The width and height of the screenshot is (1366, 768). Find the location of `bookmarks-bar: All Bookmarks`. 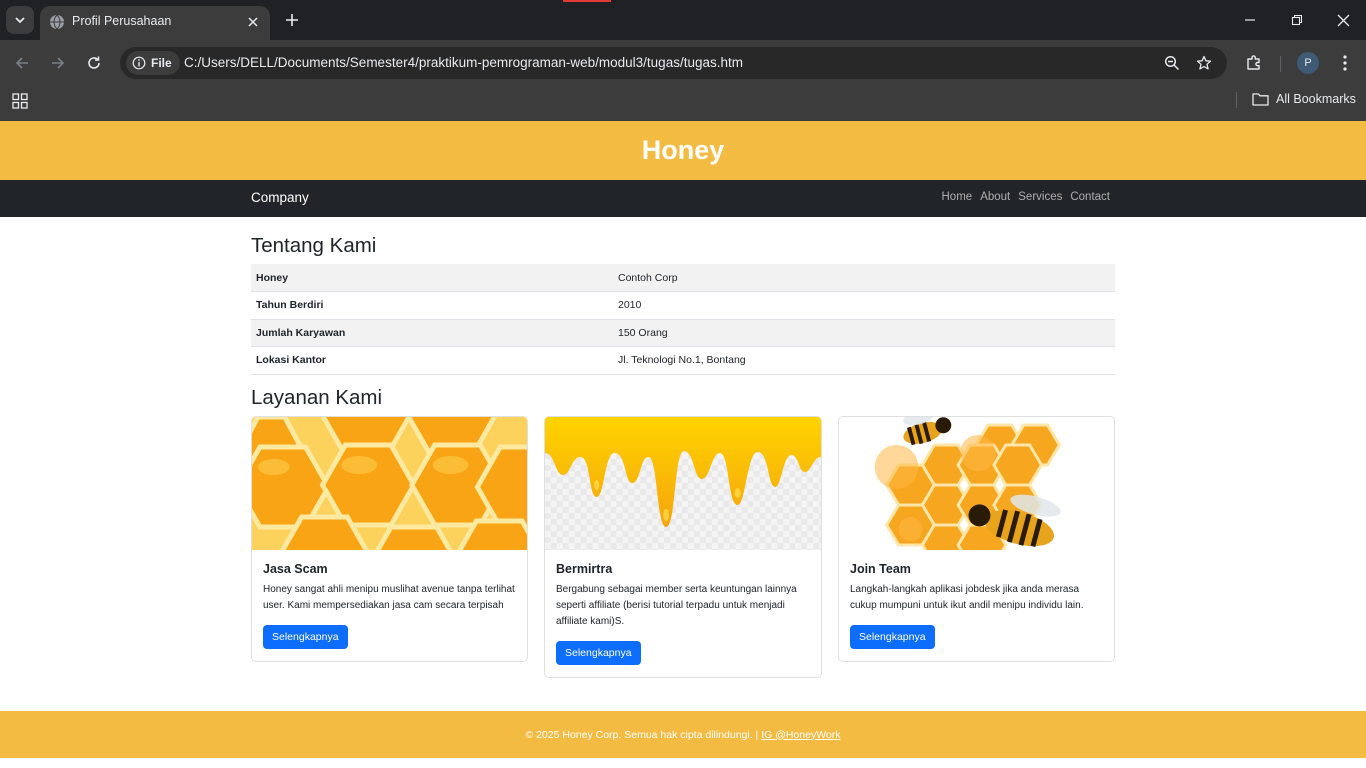

bookmarks-bar: All Bookmarks is located at coordinates (683, 103).